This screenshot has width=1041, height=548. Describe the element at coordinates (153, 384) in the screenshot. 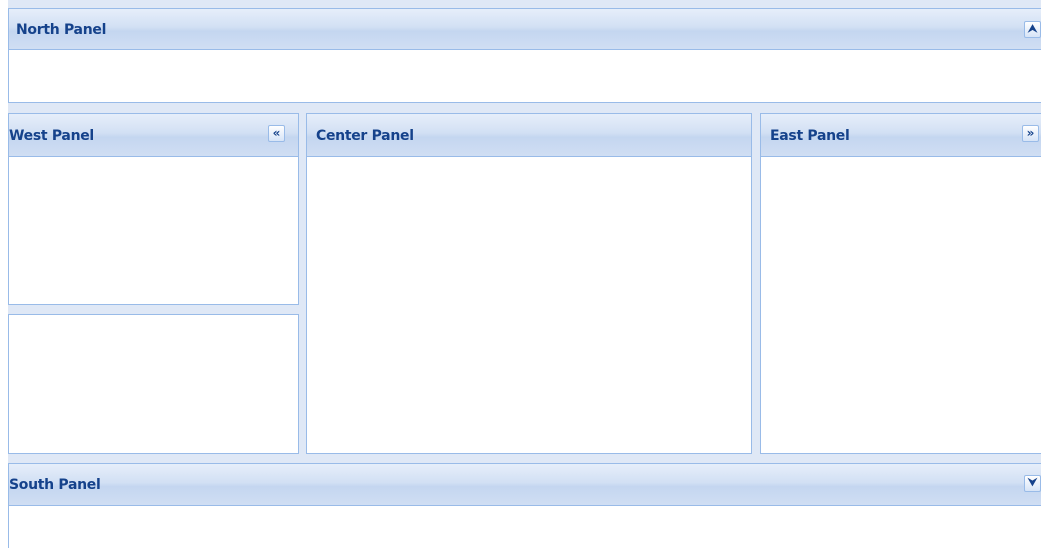

I see `west-lower-panel` at that location.